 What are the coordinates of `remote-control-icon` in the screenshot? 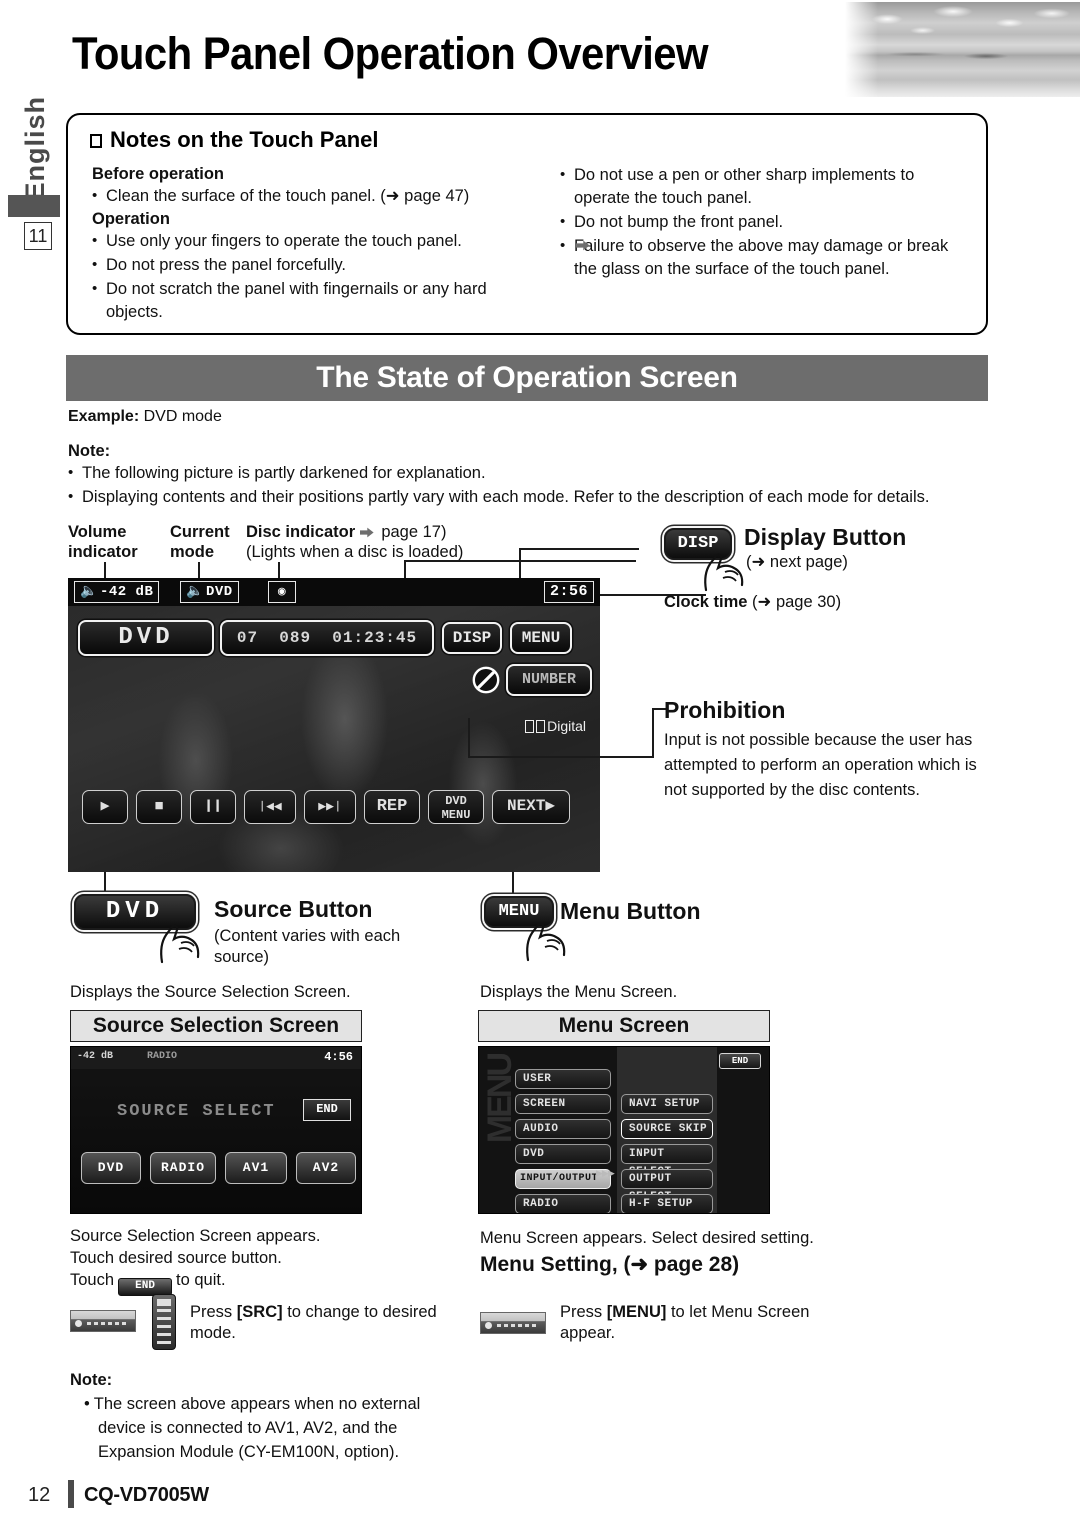 It's located at (164, 1322).